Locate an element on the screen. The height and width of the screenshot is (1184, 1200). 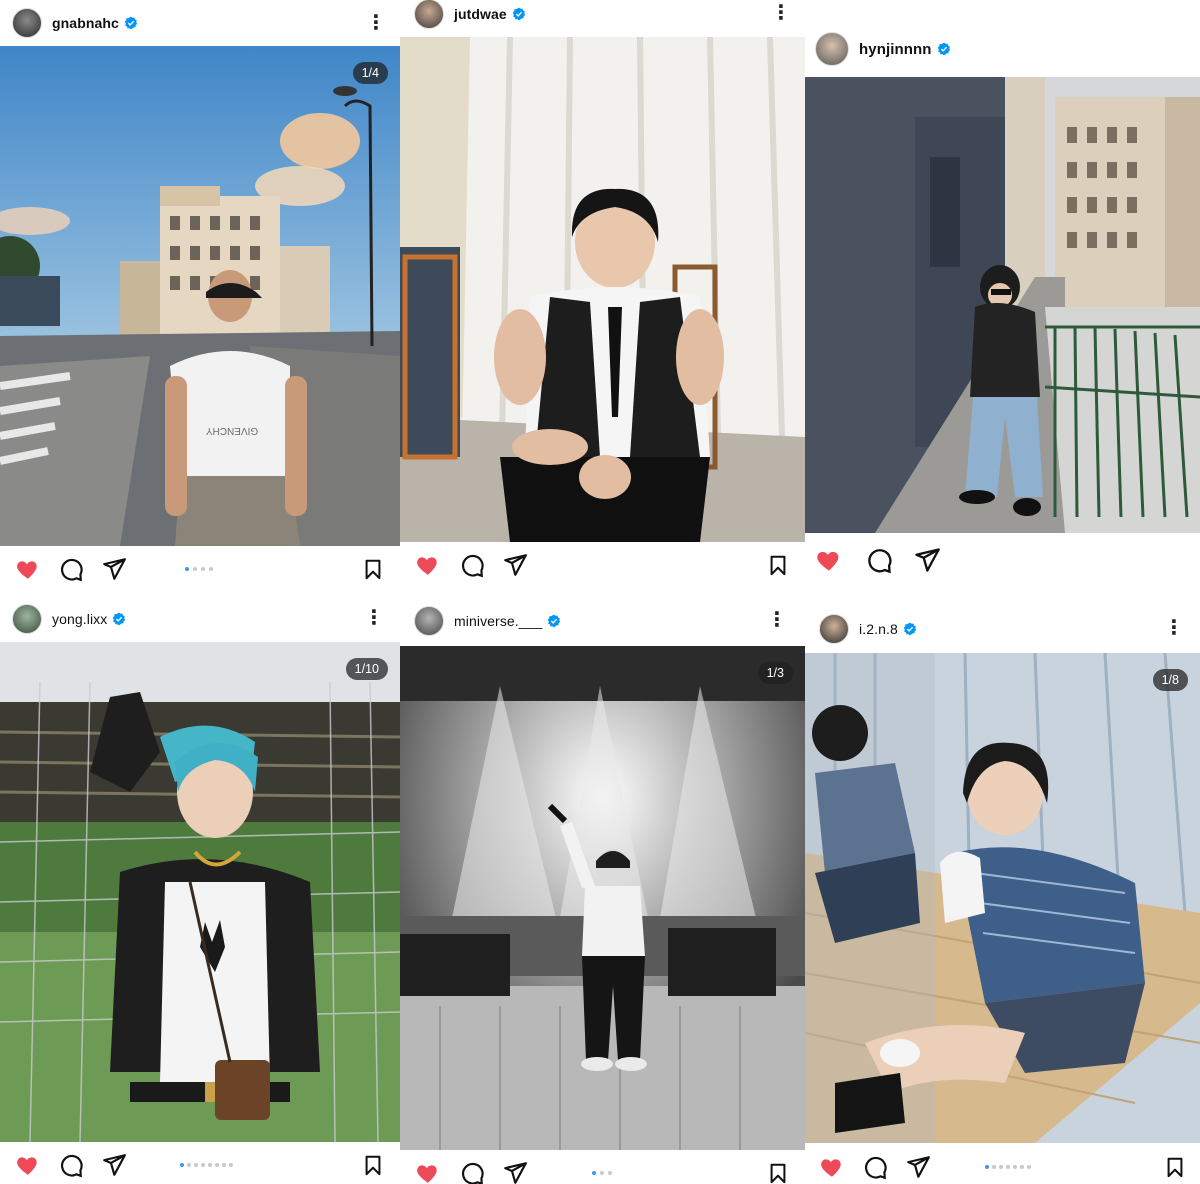
photo-concert-stage-bw is located at coordinates (602, 898).